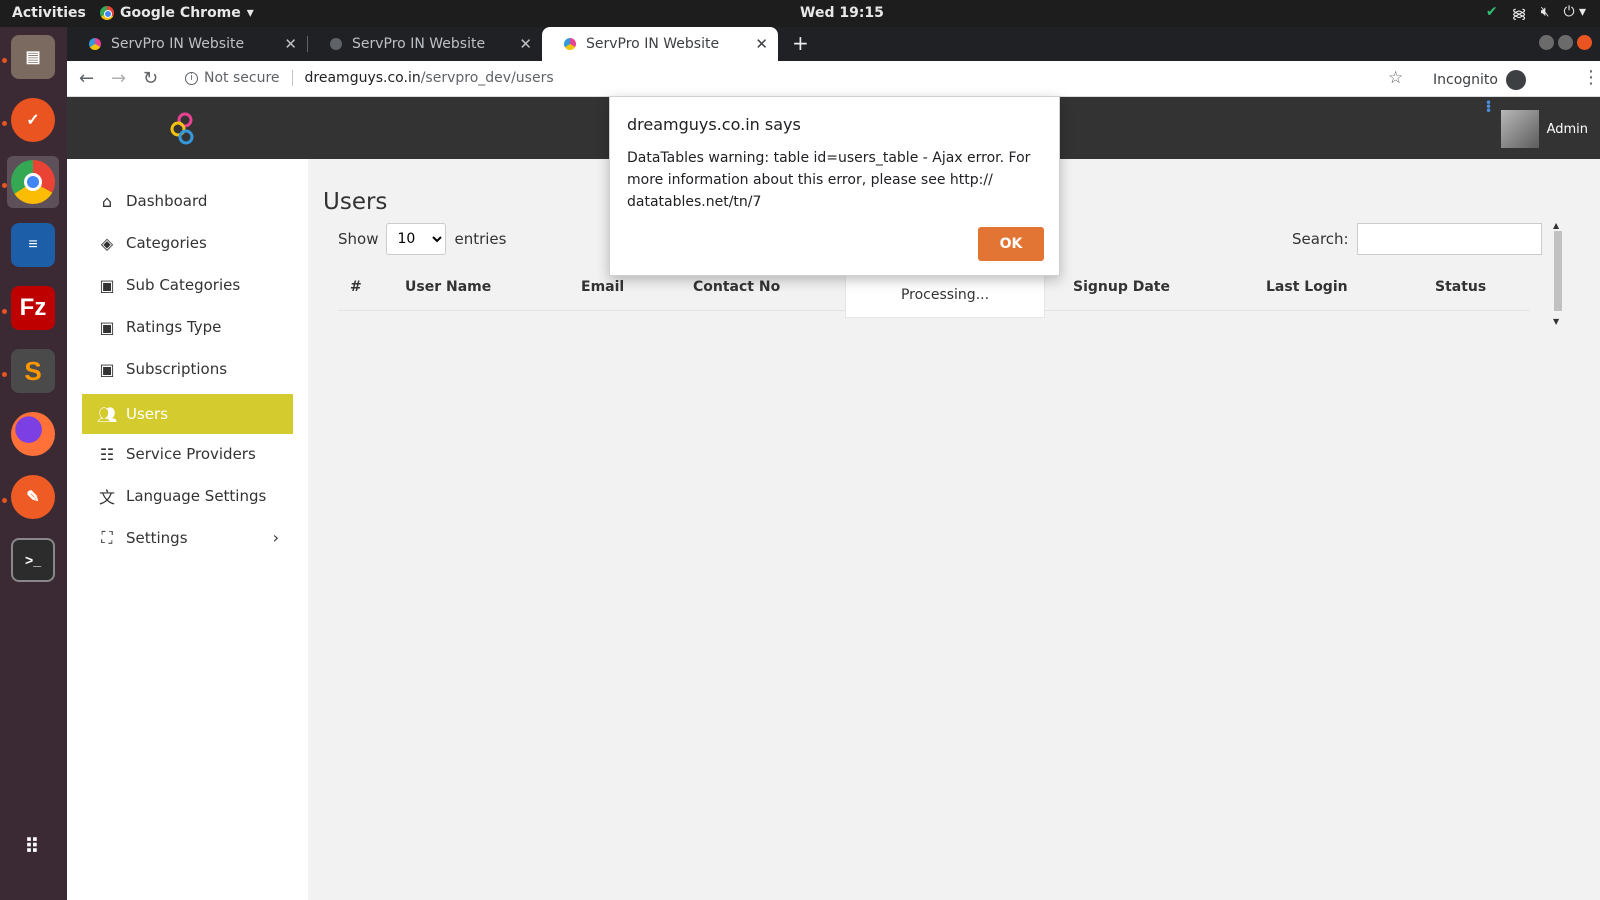  I want to click on dock-firefox, so click(33, 434).